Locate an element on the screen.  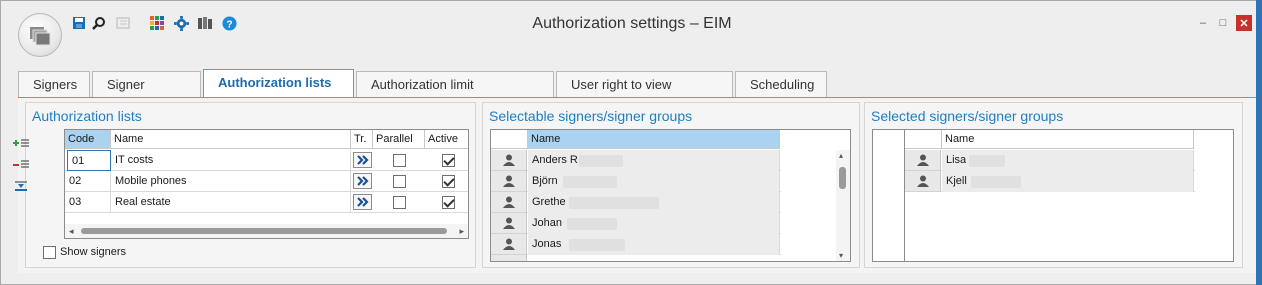
signer-name-cell: Johan is located at coordinates (654, 223).